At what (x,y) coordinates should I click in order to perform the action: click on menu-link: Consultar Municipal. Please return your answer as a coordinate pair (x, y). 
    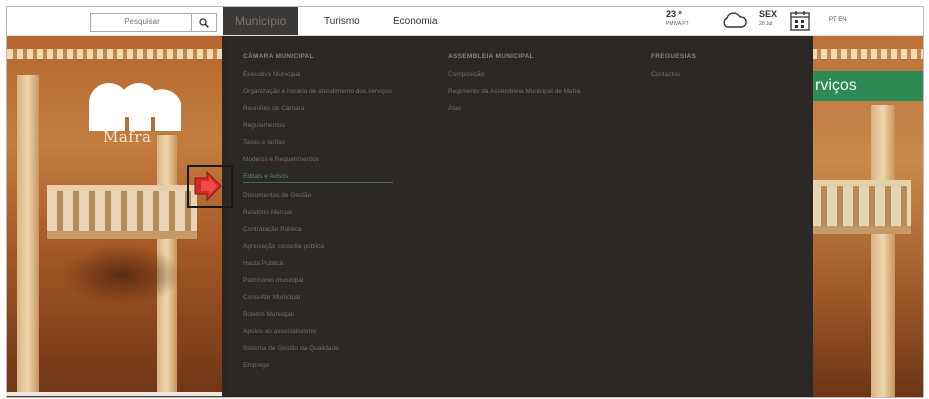
    Looking at the image, I should click on (328, 297).